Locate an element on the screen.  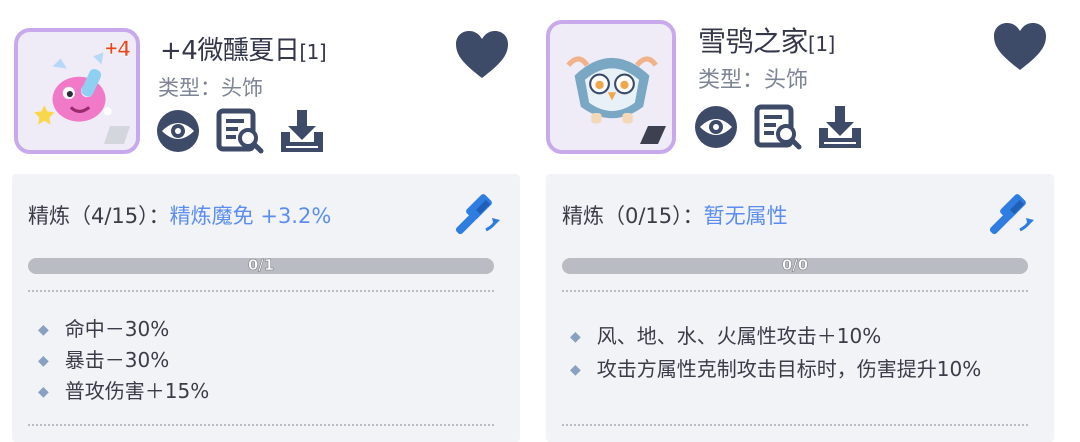
refine-progress-bar: 0/1 is located at coordinates (261, 265).